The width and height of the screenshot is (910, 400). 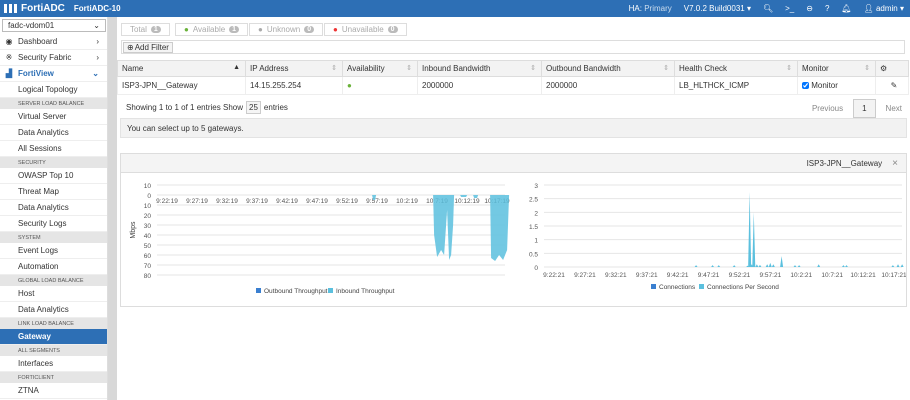 What do you see at coordinates (53, 192) in the screenshot?
I see `sidebar-item-threat-map: Threat Map` at bounding box center [53, 192].